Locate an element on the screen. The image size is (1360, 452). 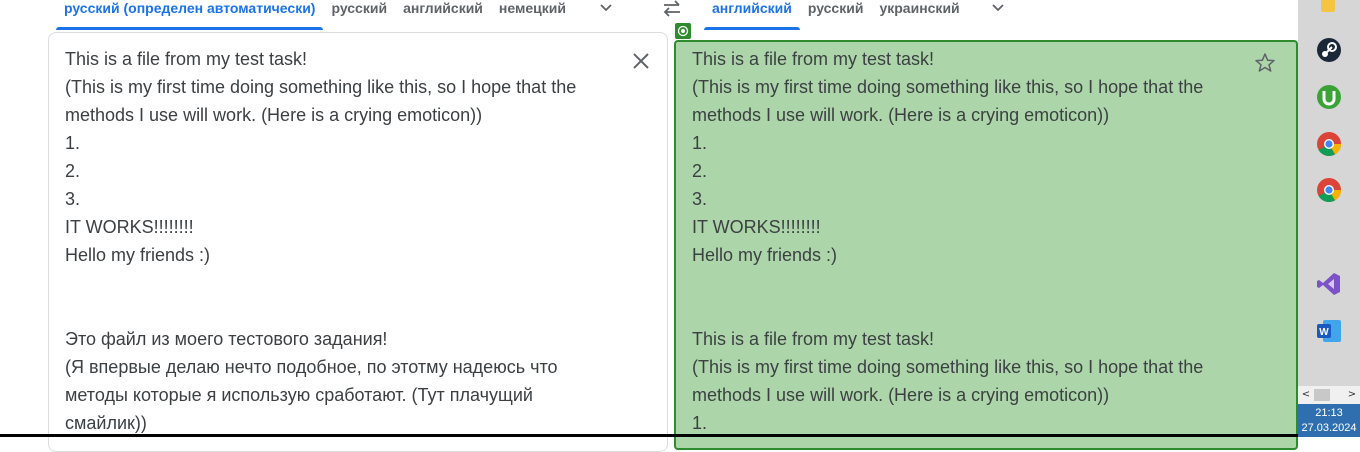
source-lang-more-button is located at coordinates (606, 10).